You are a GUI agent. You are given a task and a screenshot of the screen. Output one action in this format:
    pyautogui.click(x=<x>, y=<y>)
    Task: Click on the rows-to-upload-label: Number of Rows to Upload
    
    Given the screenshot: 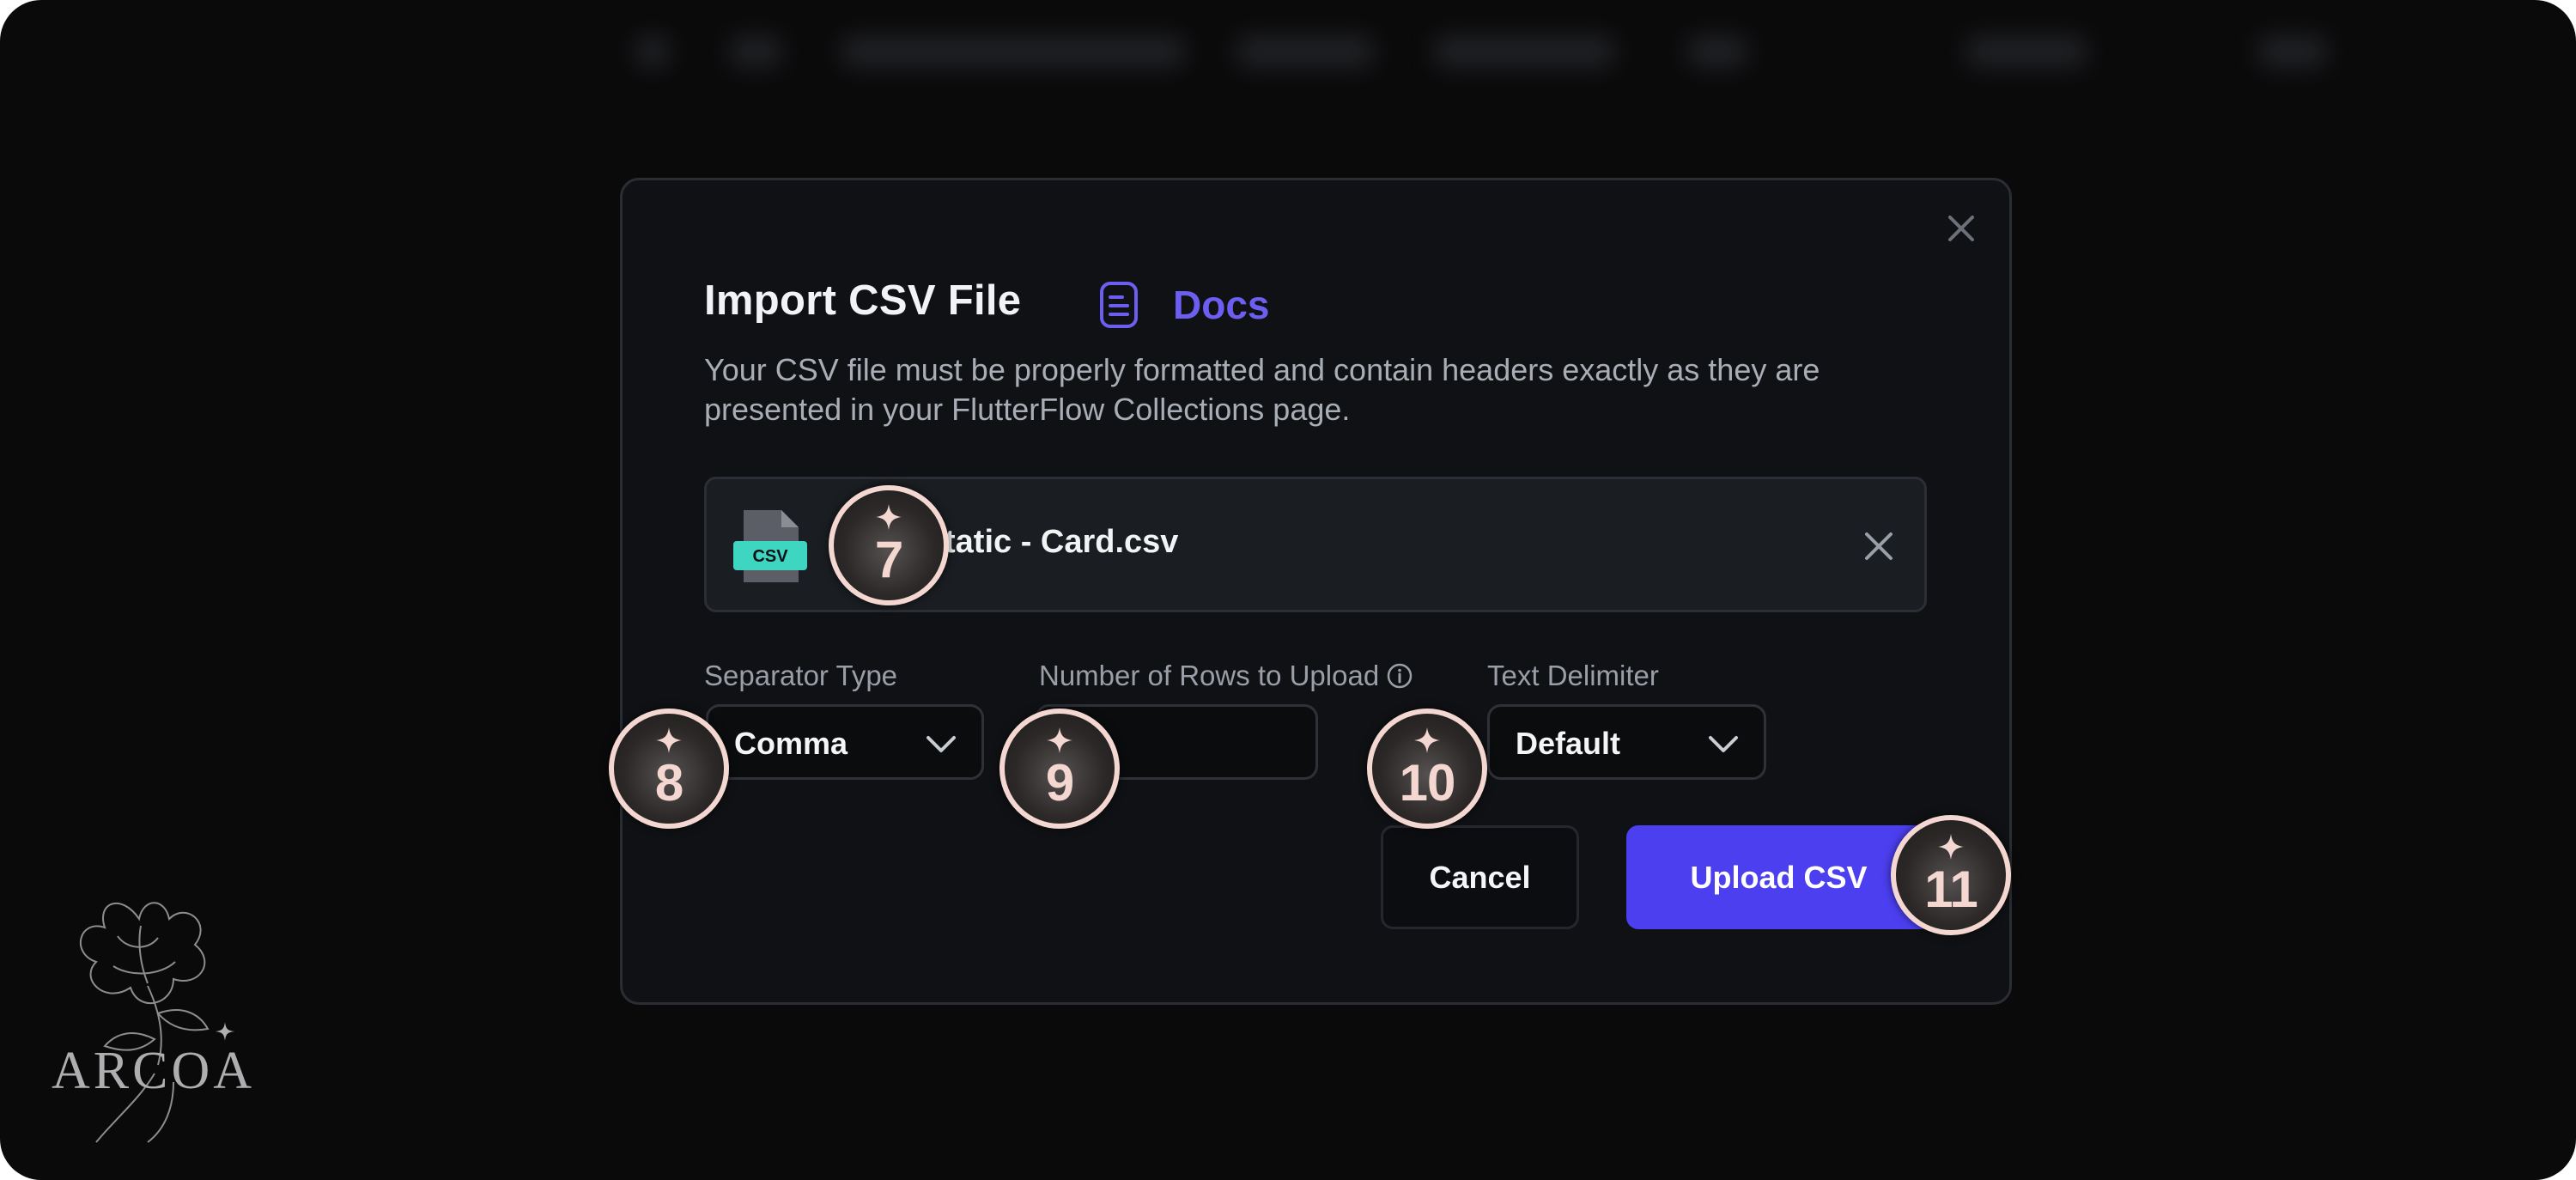 What is the action you would take?
    pyautogui.click(x=1226, y=676)
    